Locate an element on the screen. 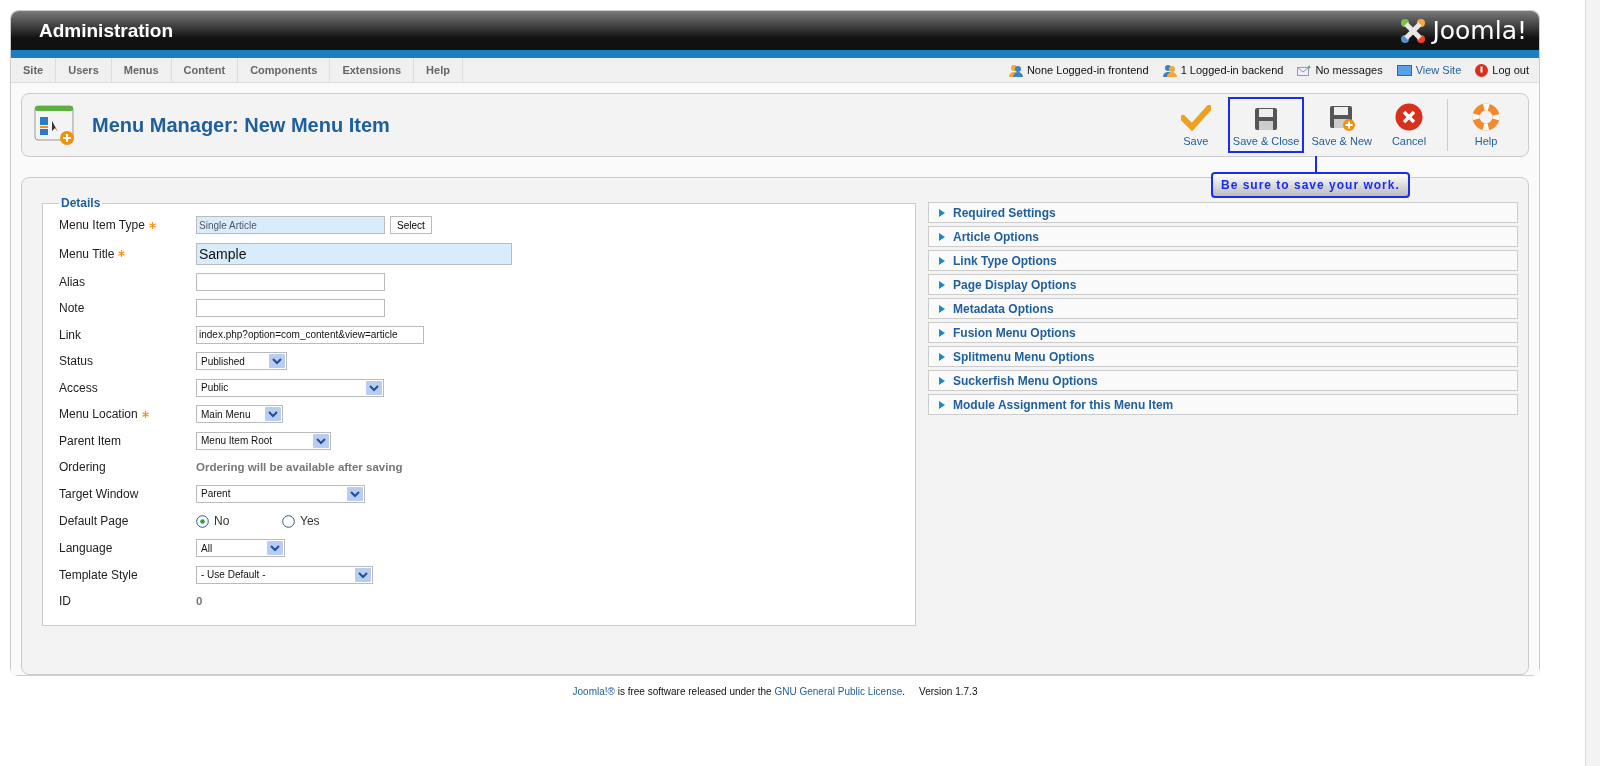  radio-option: No is located at coordinates (239, 521).